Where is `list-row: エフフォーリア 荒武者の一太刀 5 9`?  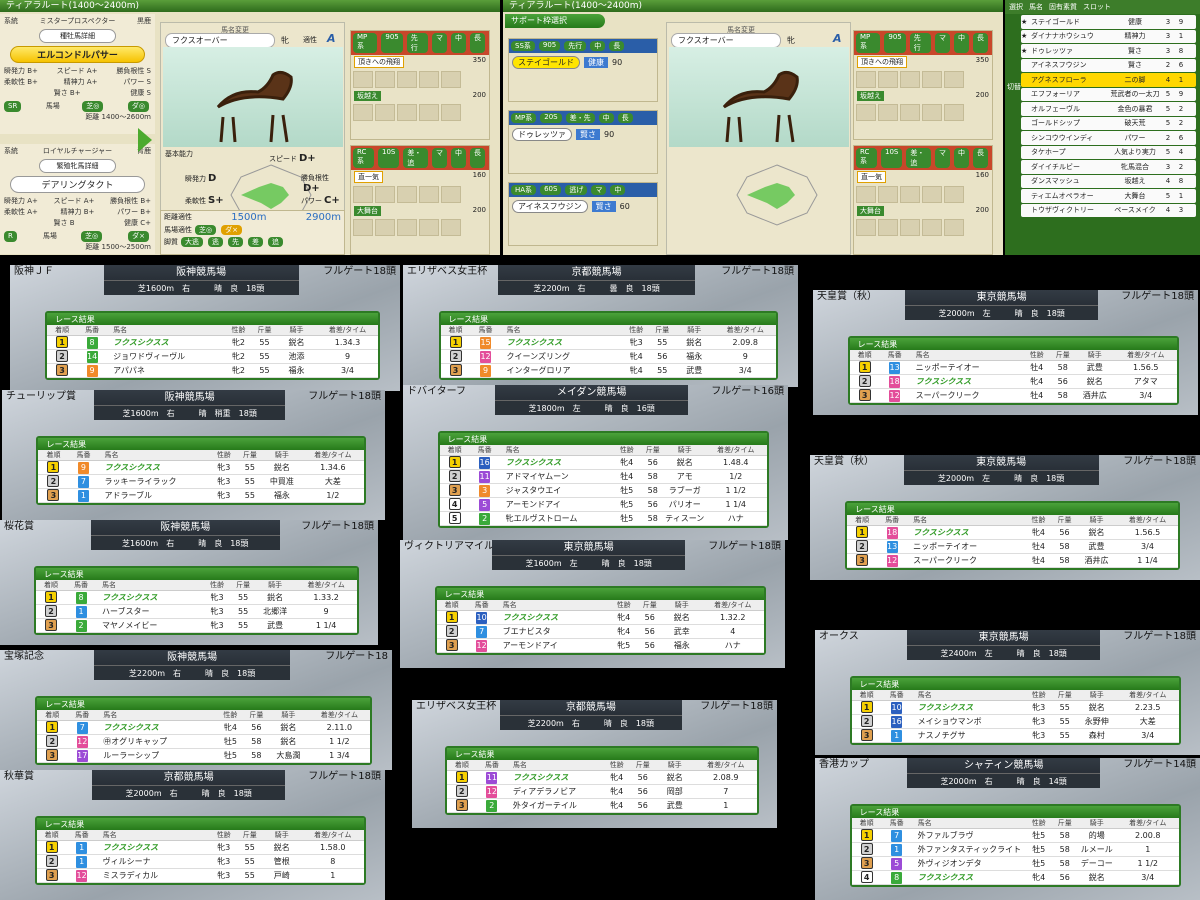
list-row: エフフォーリア 荒武者の一太刀 5 9 is located at coordinates (1108, 94).